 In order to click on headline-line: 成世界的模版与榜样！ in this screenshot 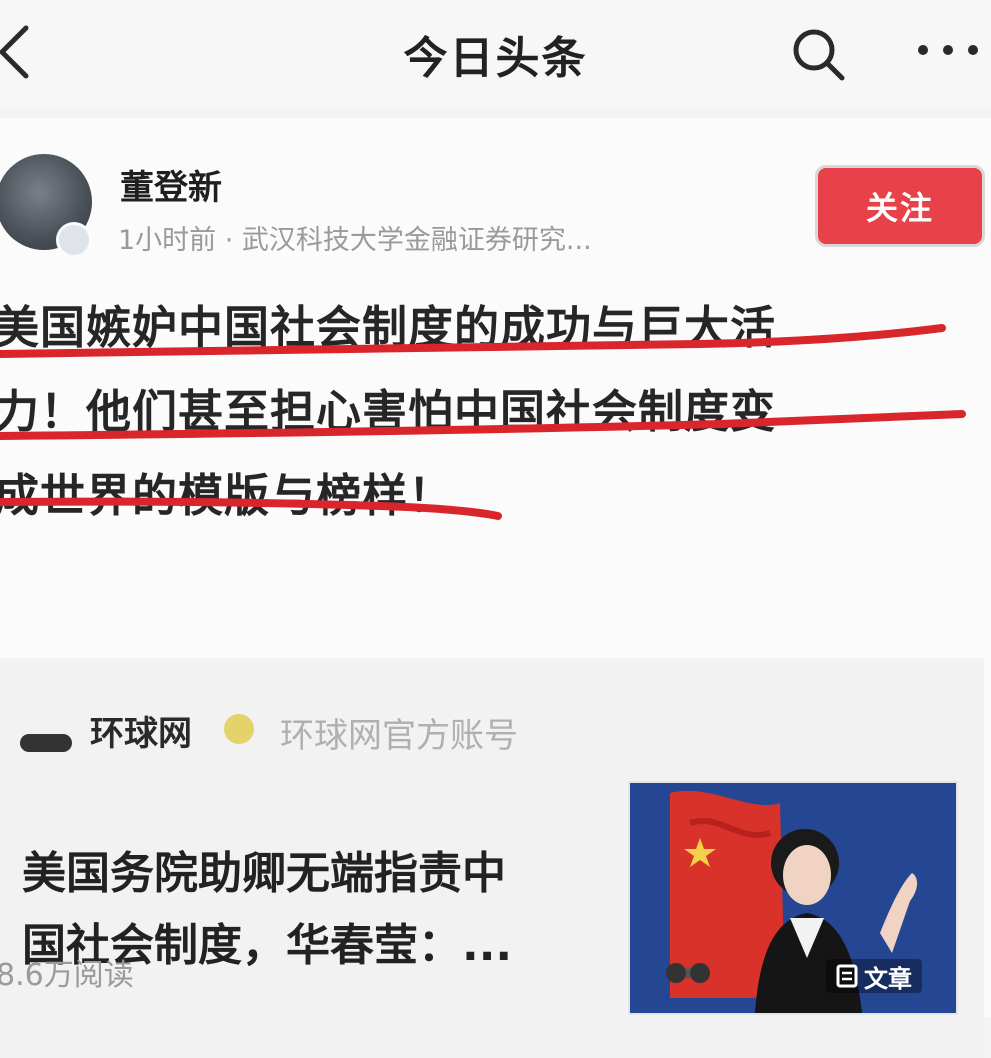, I will do `click(227, 495)`.